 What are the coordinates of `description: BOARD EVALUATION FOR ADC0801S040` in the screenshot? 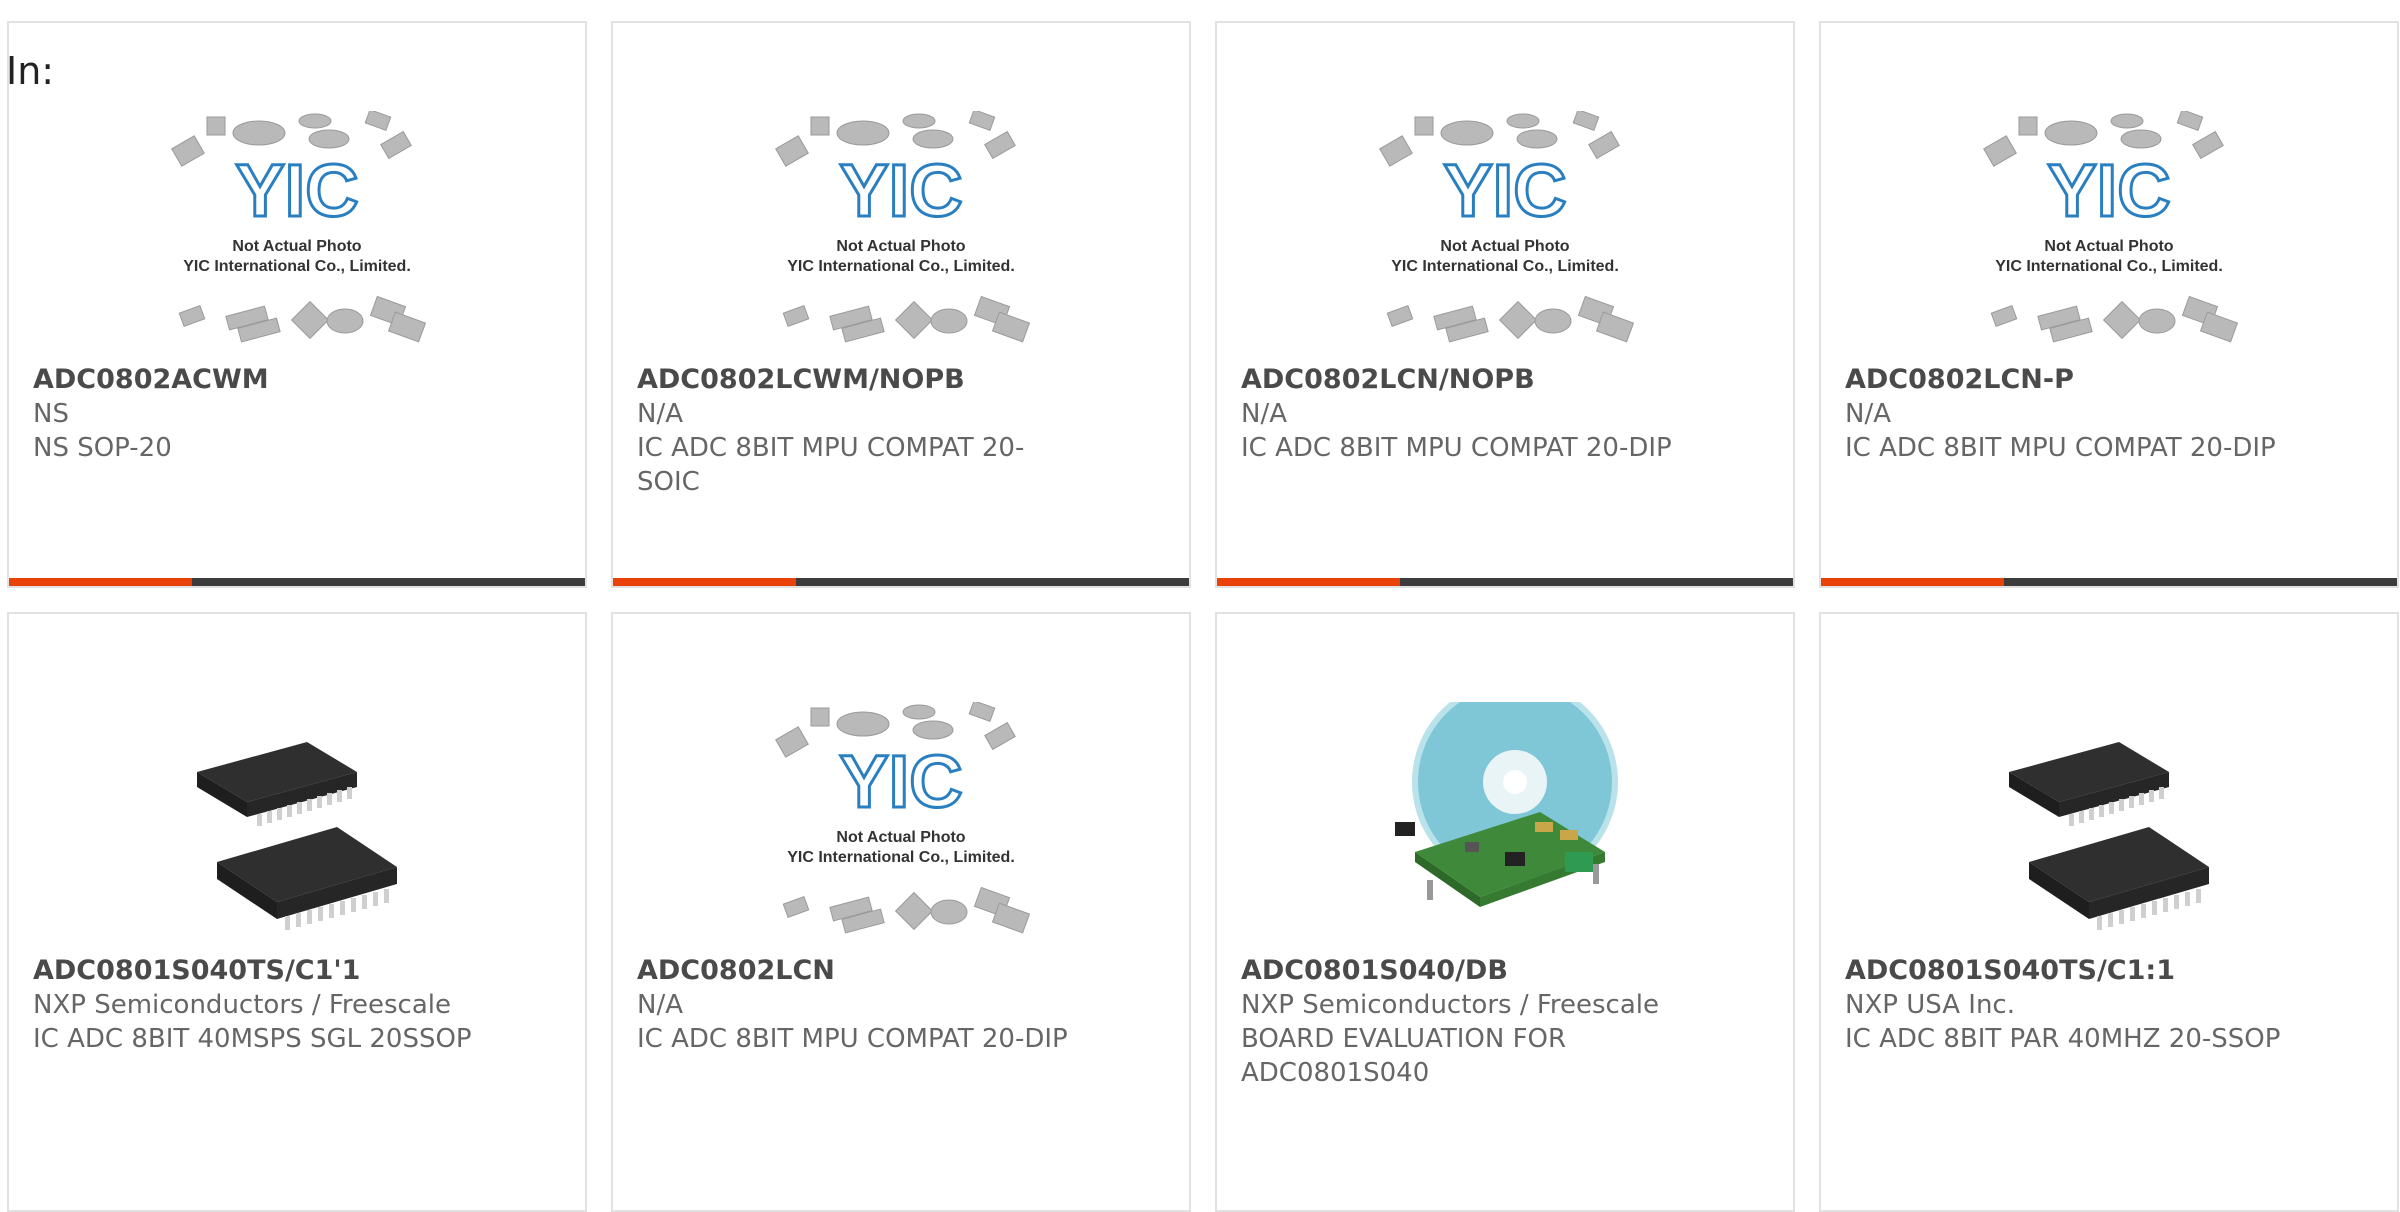 It's located at (1404, 1056).